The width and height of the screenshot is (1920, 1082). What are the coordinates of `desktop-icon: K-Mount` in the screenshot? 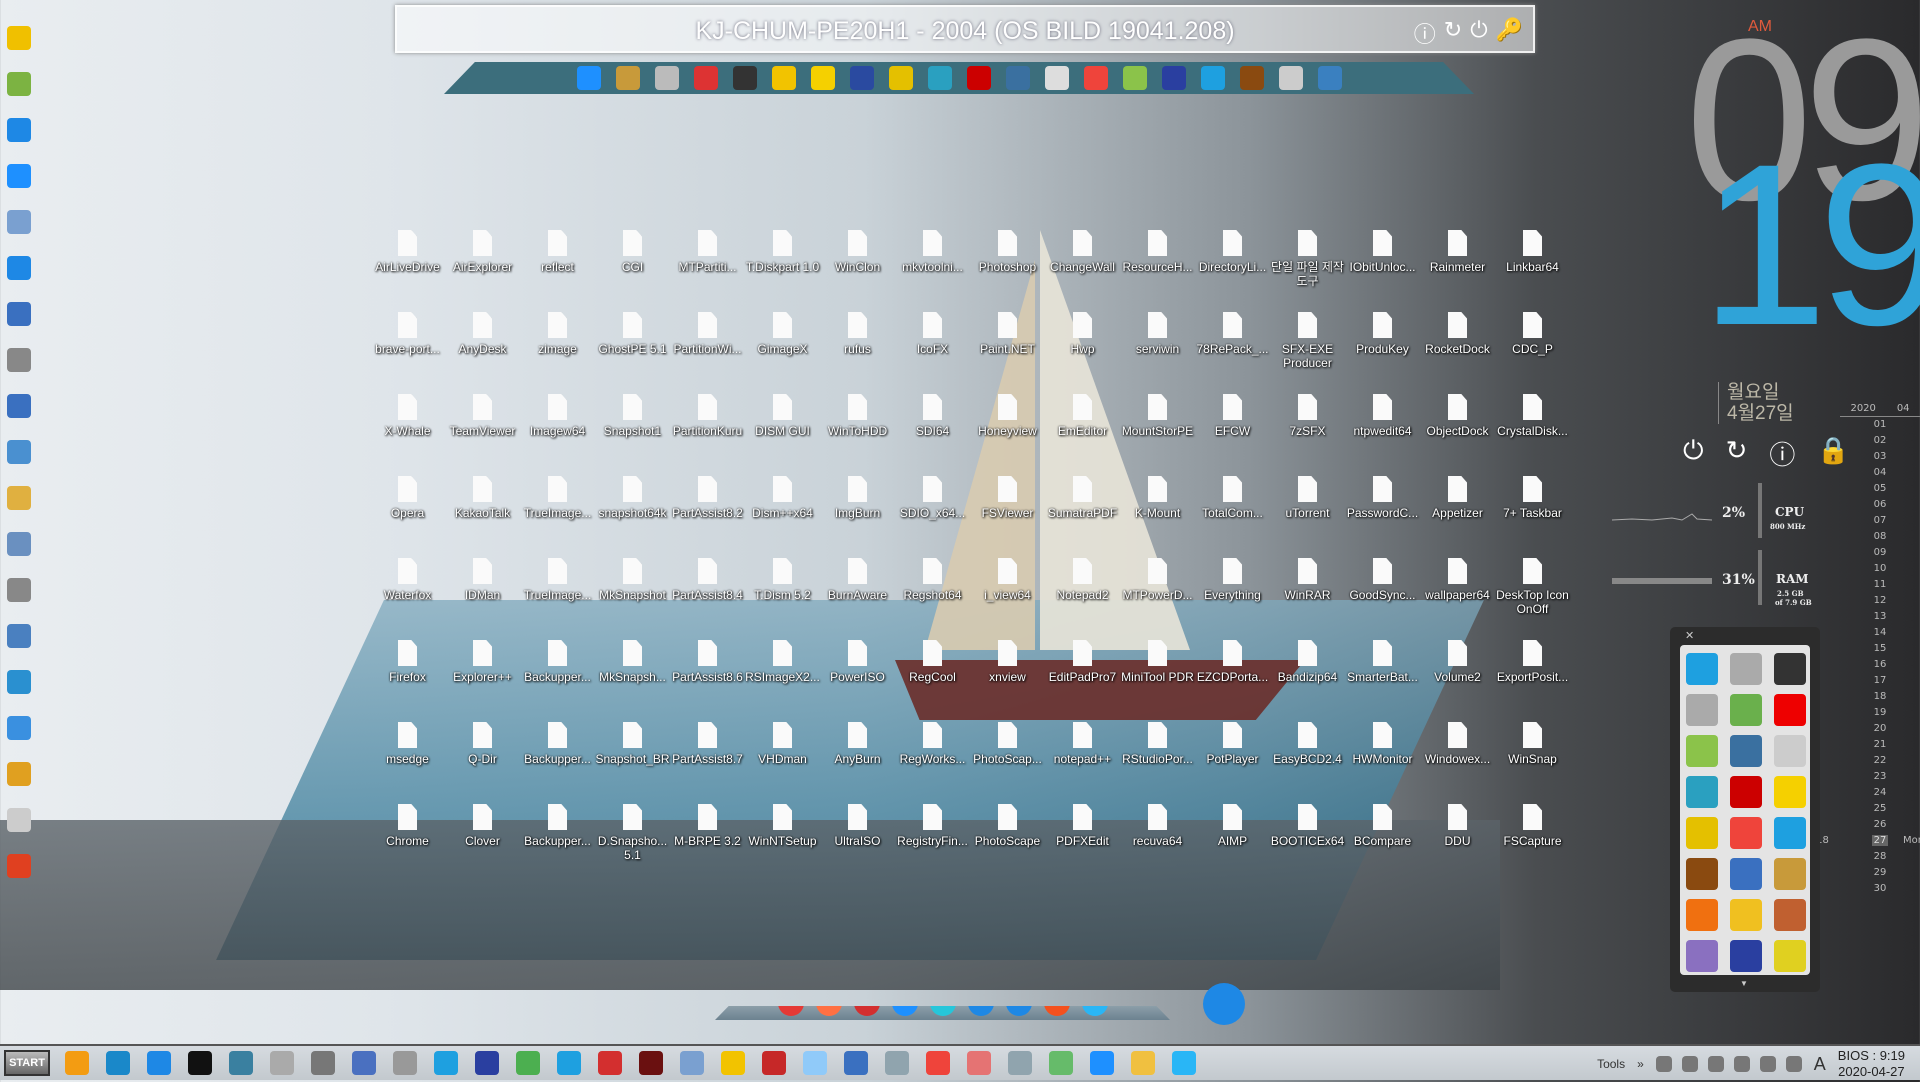 It's located at (1157, 517).